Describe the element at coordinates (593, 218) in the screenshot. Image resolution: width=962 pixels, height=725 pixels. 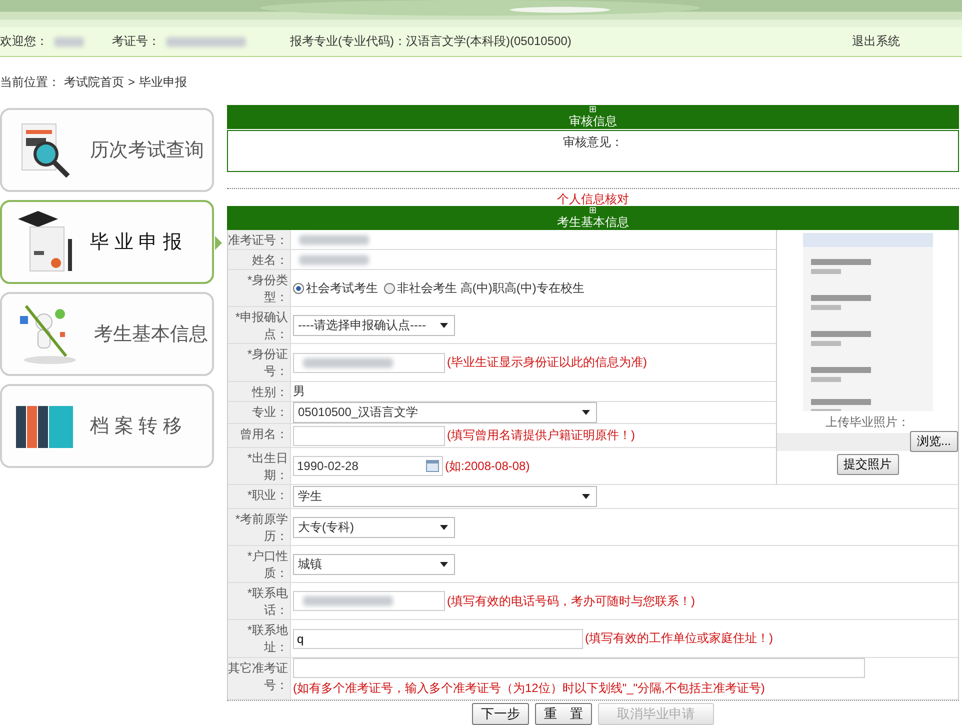
I see `section-header: ⊞ 考生基本信息` at that location.